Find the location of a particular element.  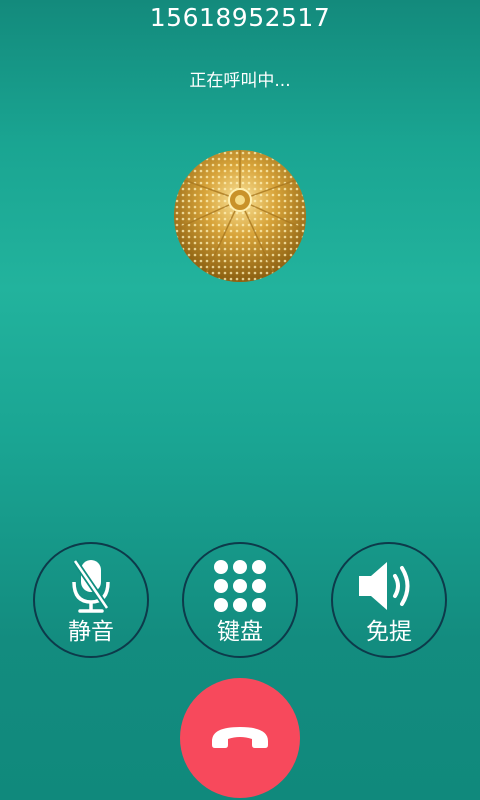

contact-avatar is located at coordinates (240, 216).